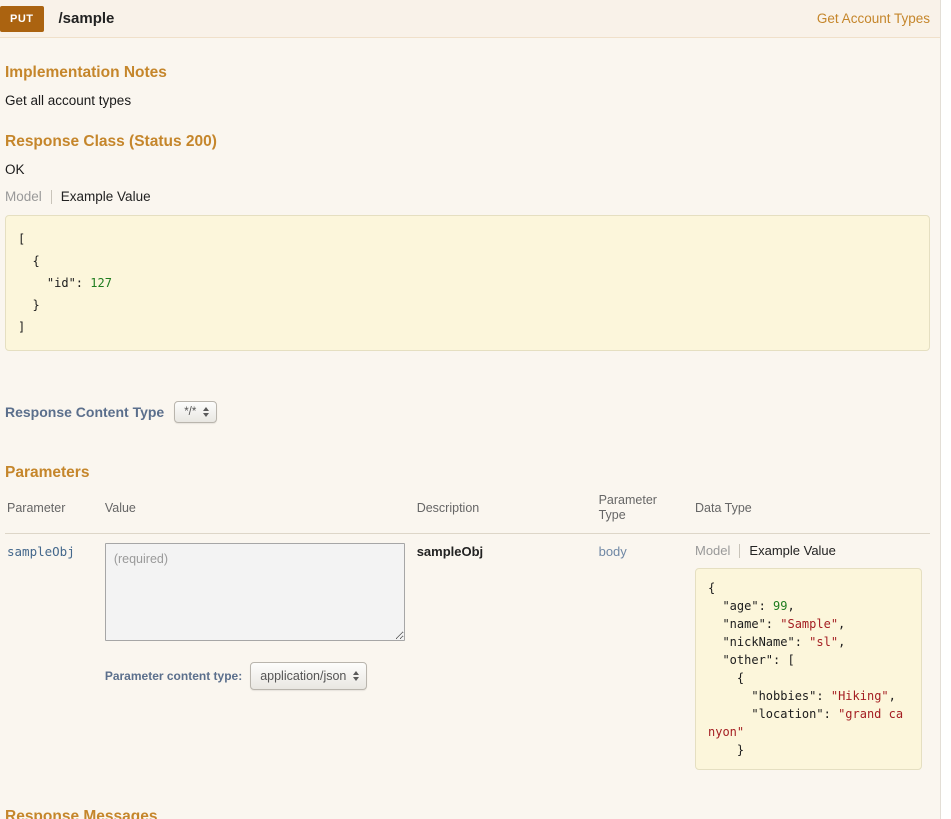  What do you see at coordinates (644, 510) in the screenshot?
I see `column-header-parameter-type: Parameter Type` at bounding box center [644, 510].